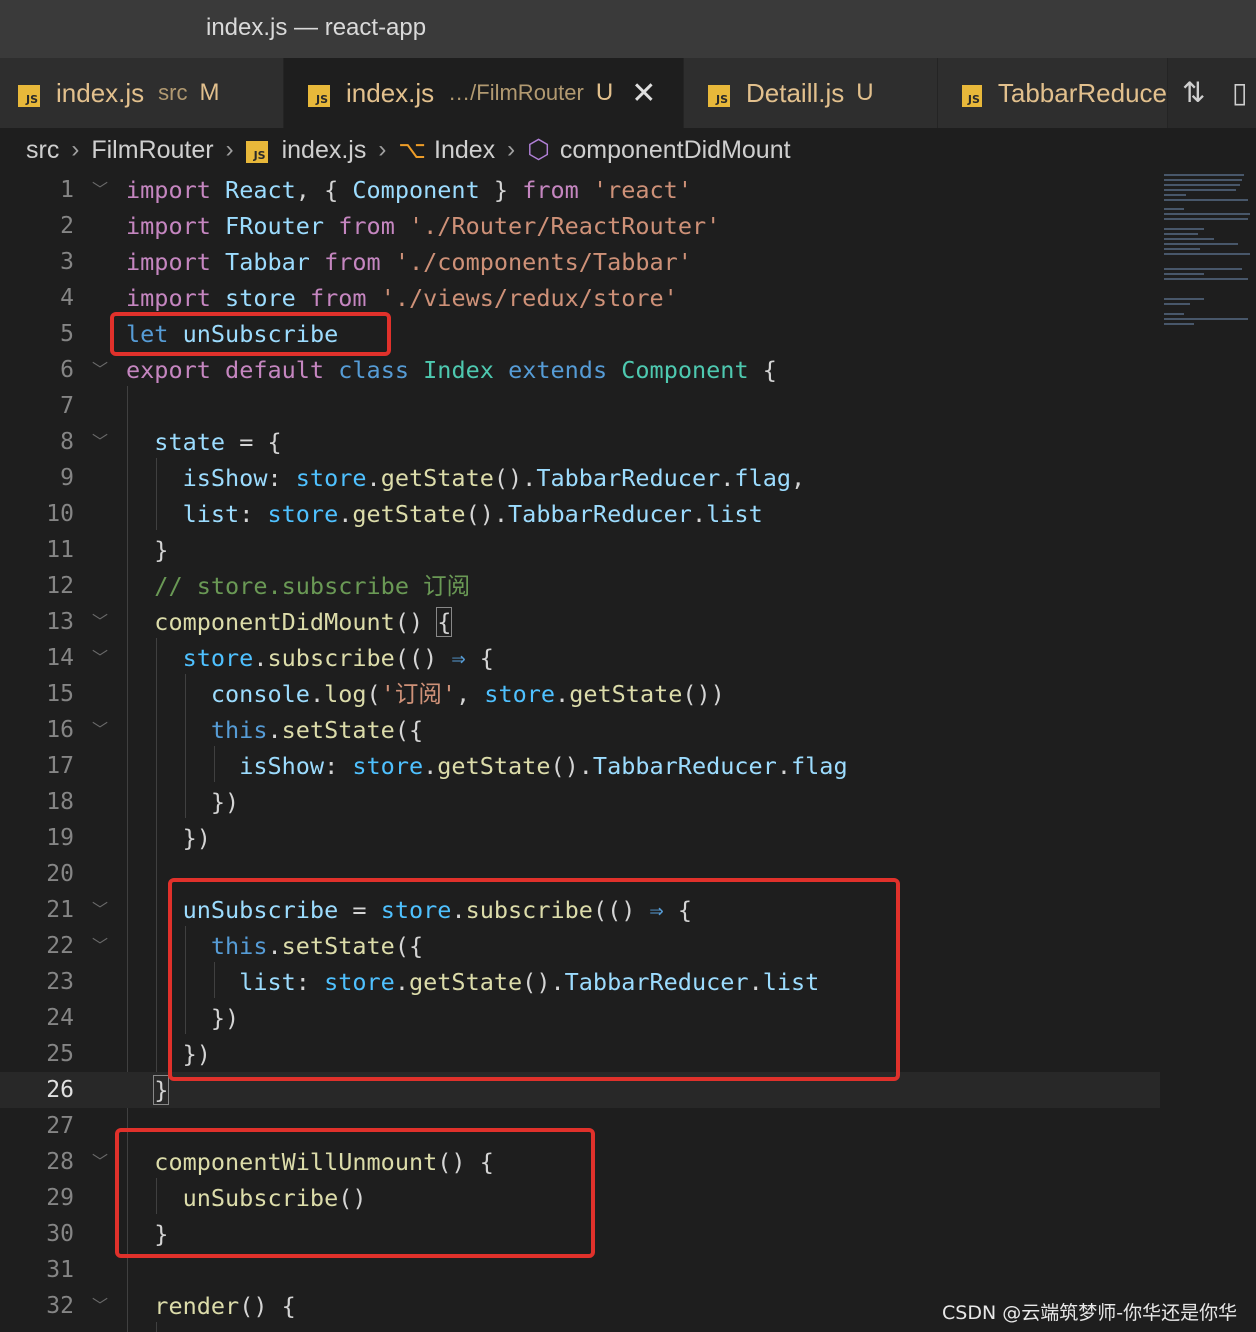  Describe the element at coordinates (250, 334) in the screenshot. I see `highlight-box-let-unsubscribe` at that location.